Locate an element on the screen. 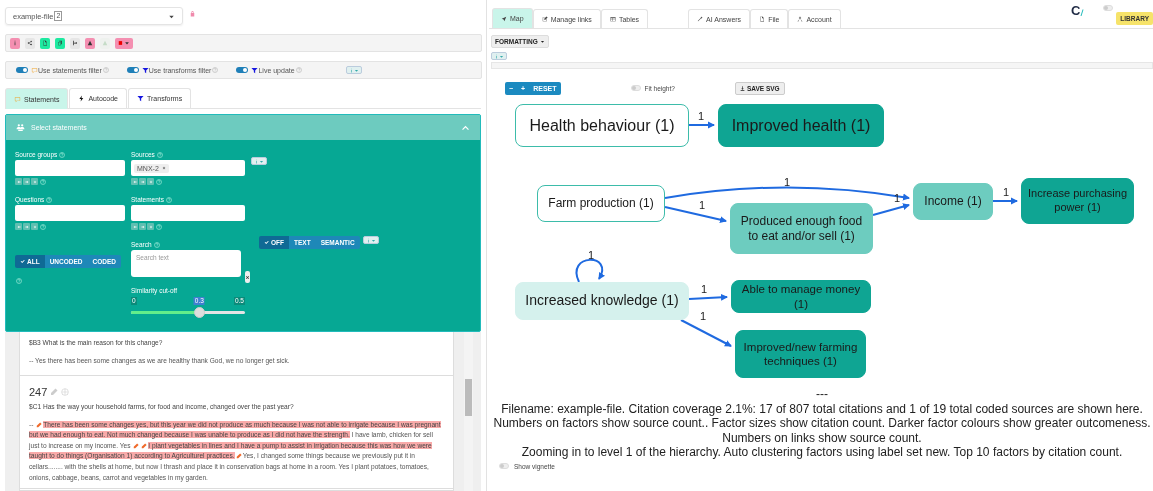 The height and width of the screenshot is (491, 1153). logo: C is located at coordinates (1078, 10).